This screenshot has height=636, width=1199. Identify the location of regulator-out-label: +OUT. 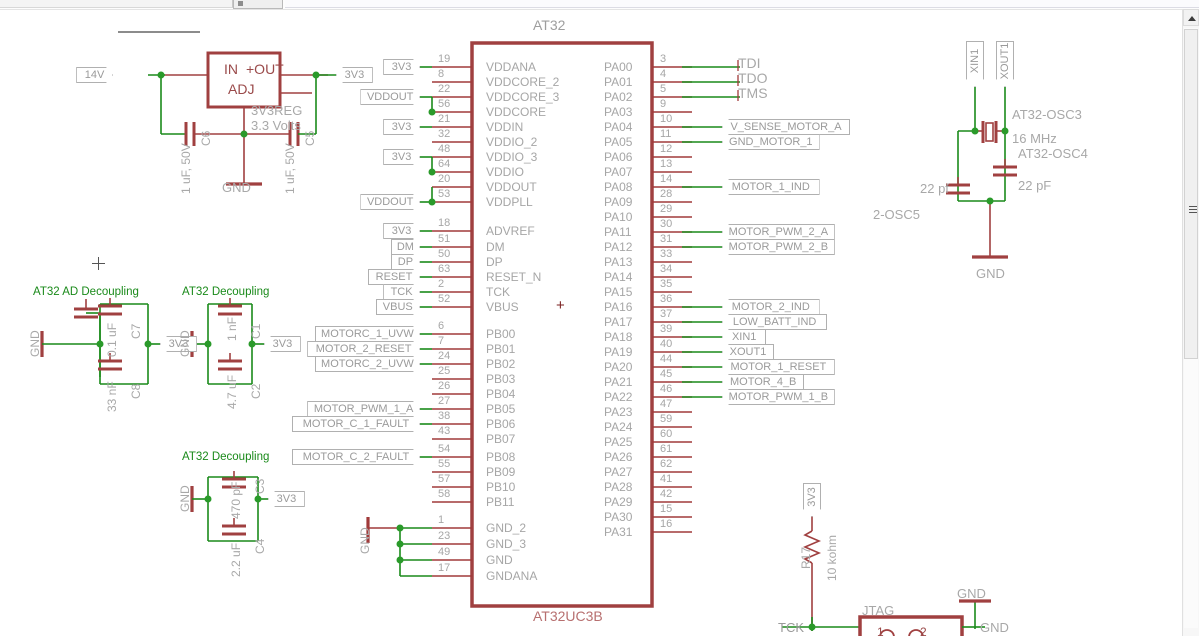
(265, 69).